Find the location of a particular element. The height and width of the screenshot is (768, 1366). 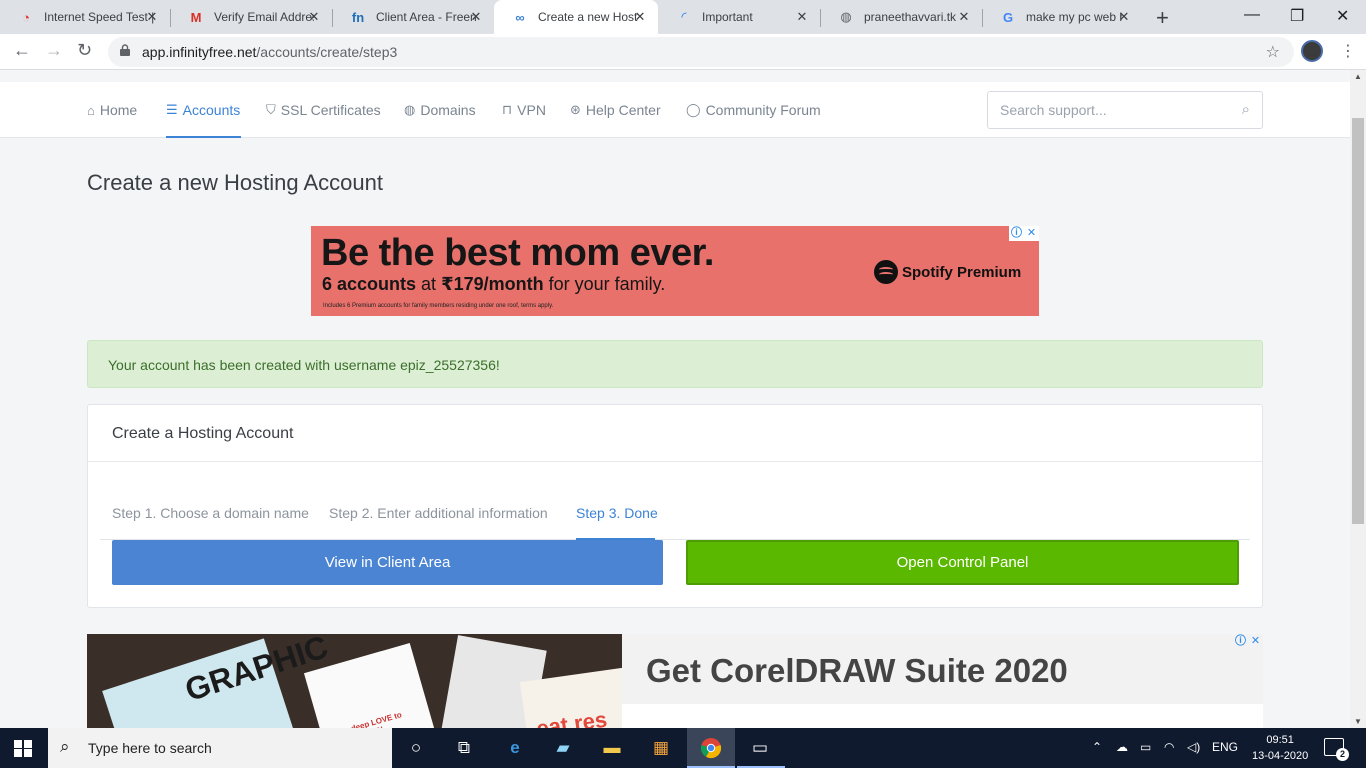

store-icon: ▦ is located at coordinates (661, 748).